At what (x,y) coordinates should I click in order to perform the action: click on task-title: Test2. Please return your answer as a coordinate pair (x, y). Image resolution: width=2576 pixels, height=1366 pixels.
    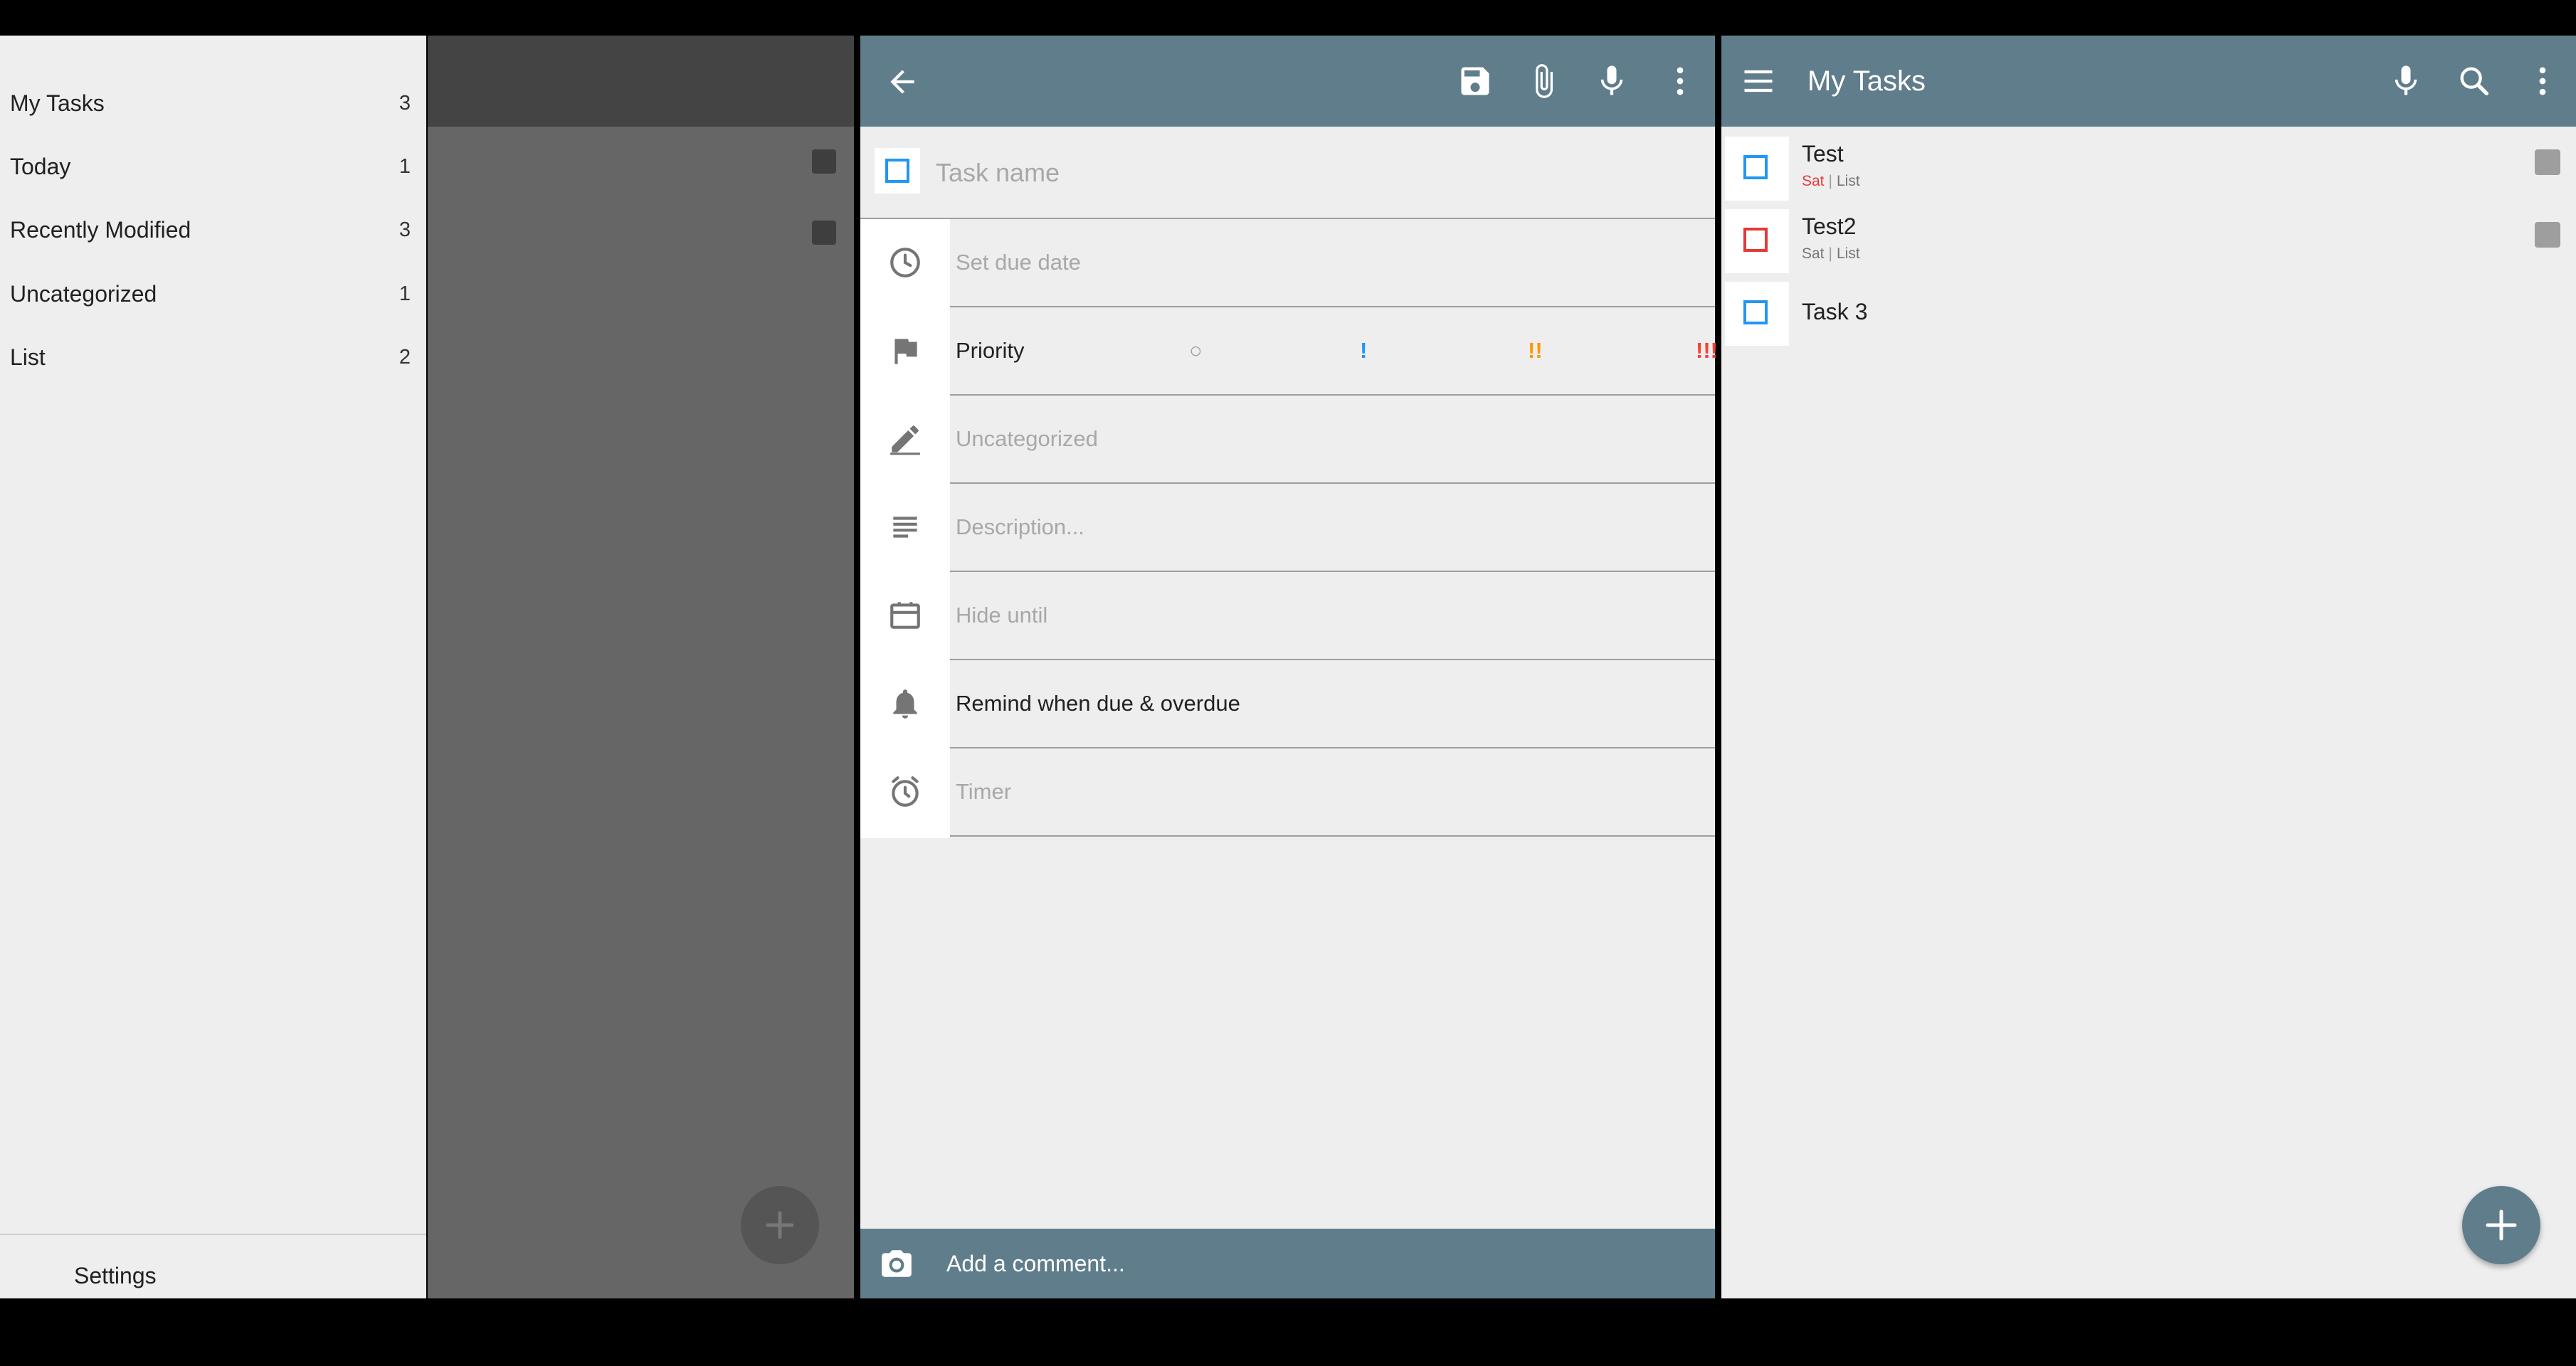
    Looking at the image, I should click on (1829, 226).